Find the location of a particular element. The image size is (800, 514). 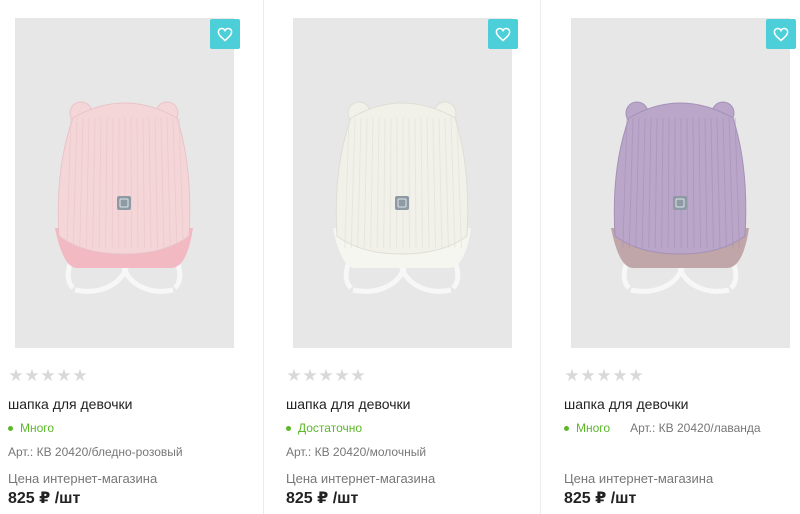

stock-status: Много Арт.: КВ 20420/лаванда is located at coordinates (662, 428).